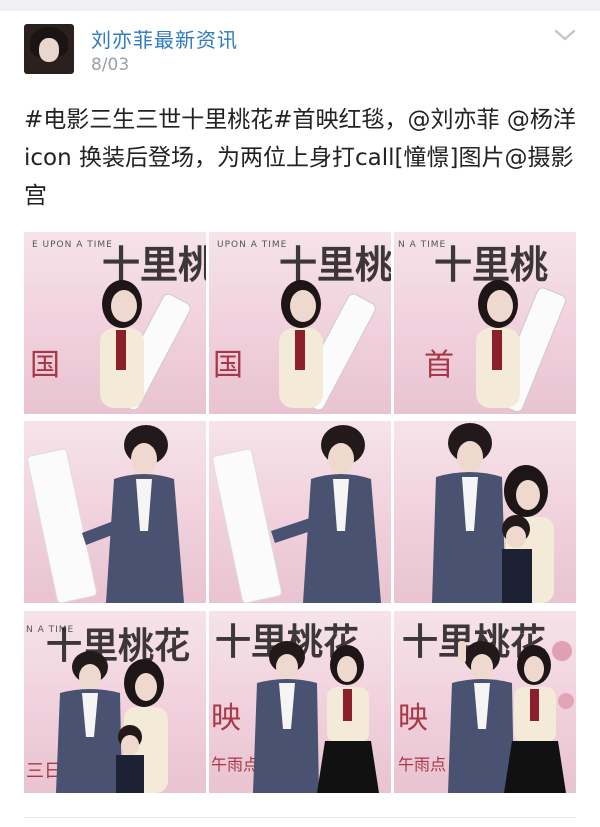 The width and height of the screenshot is (600, 827). What do you see at coordinates (485, 702) in the screenshot?
I see `photo-9: 十里桃花 映 午雨点` at bounding box center [485, 702].